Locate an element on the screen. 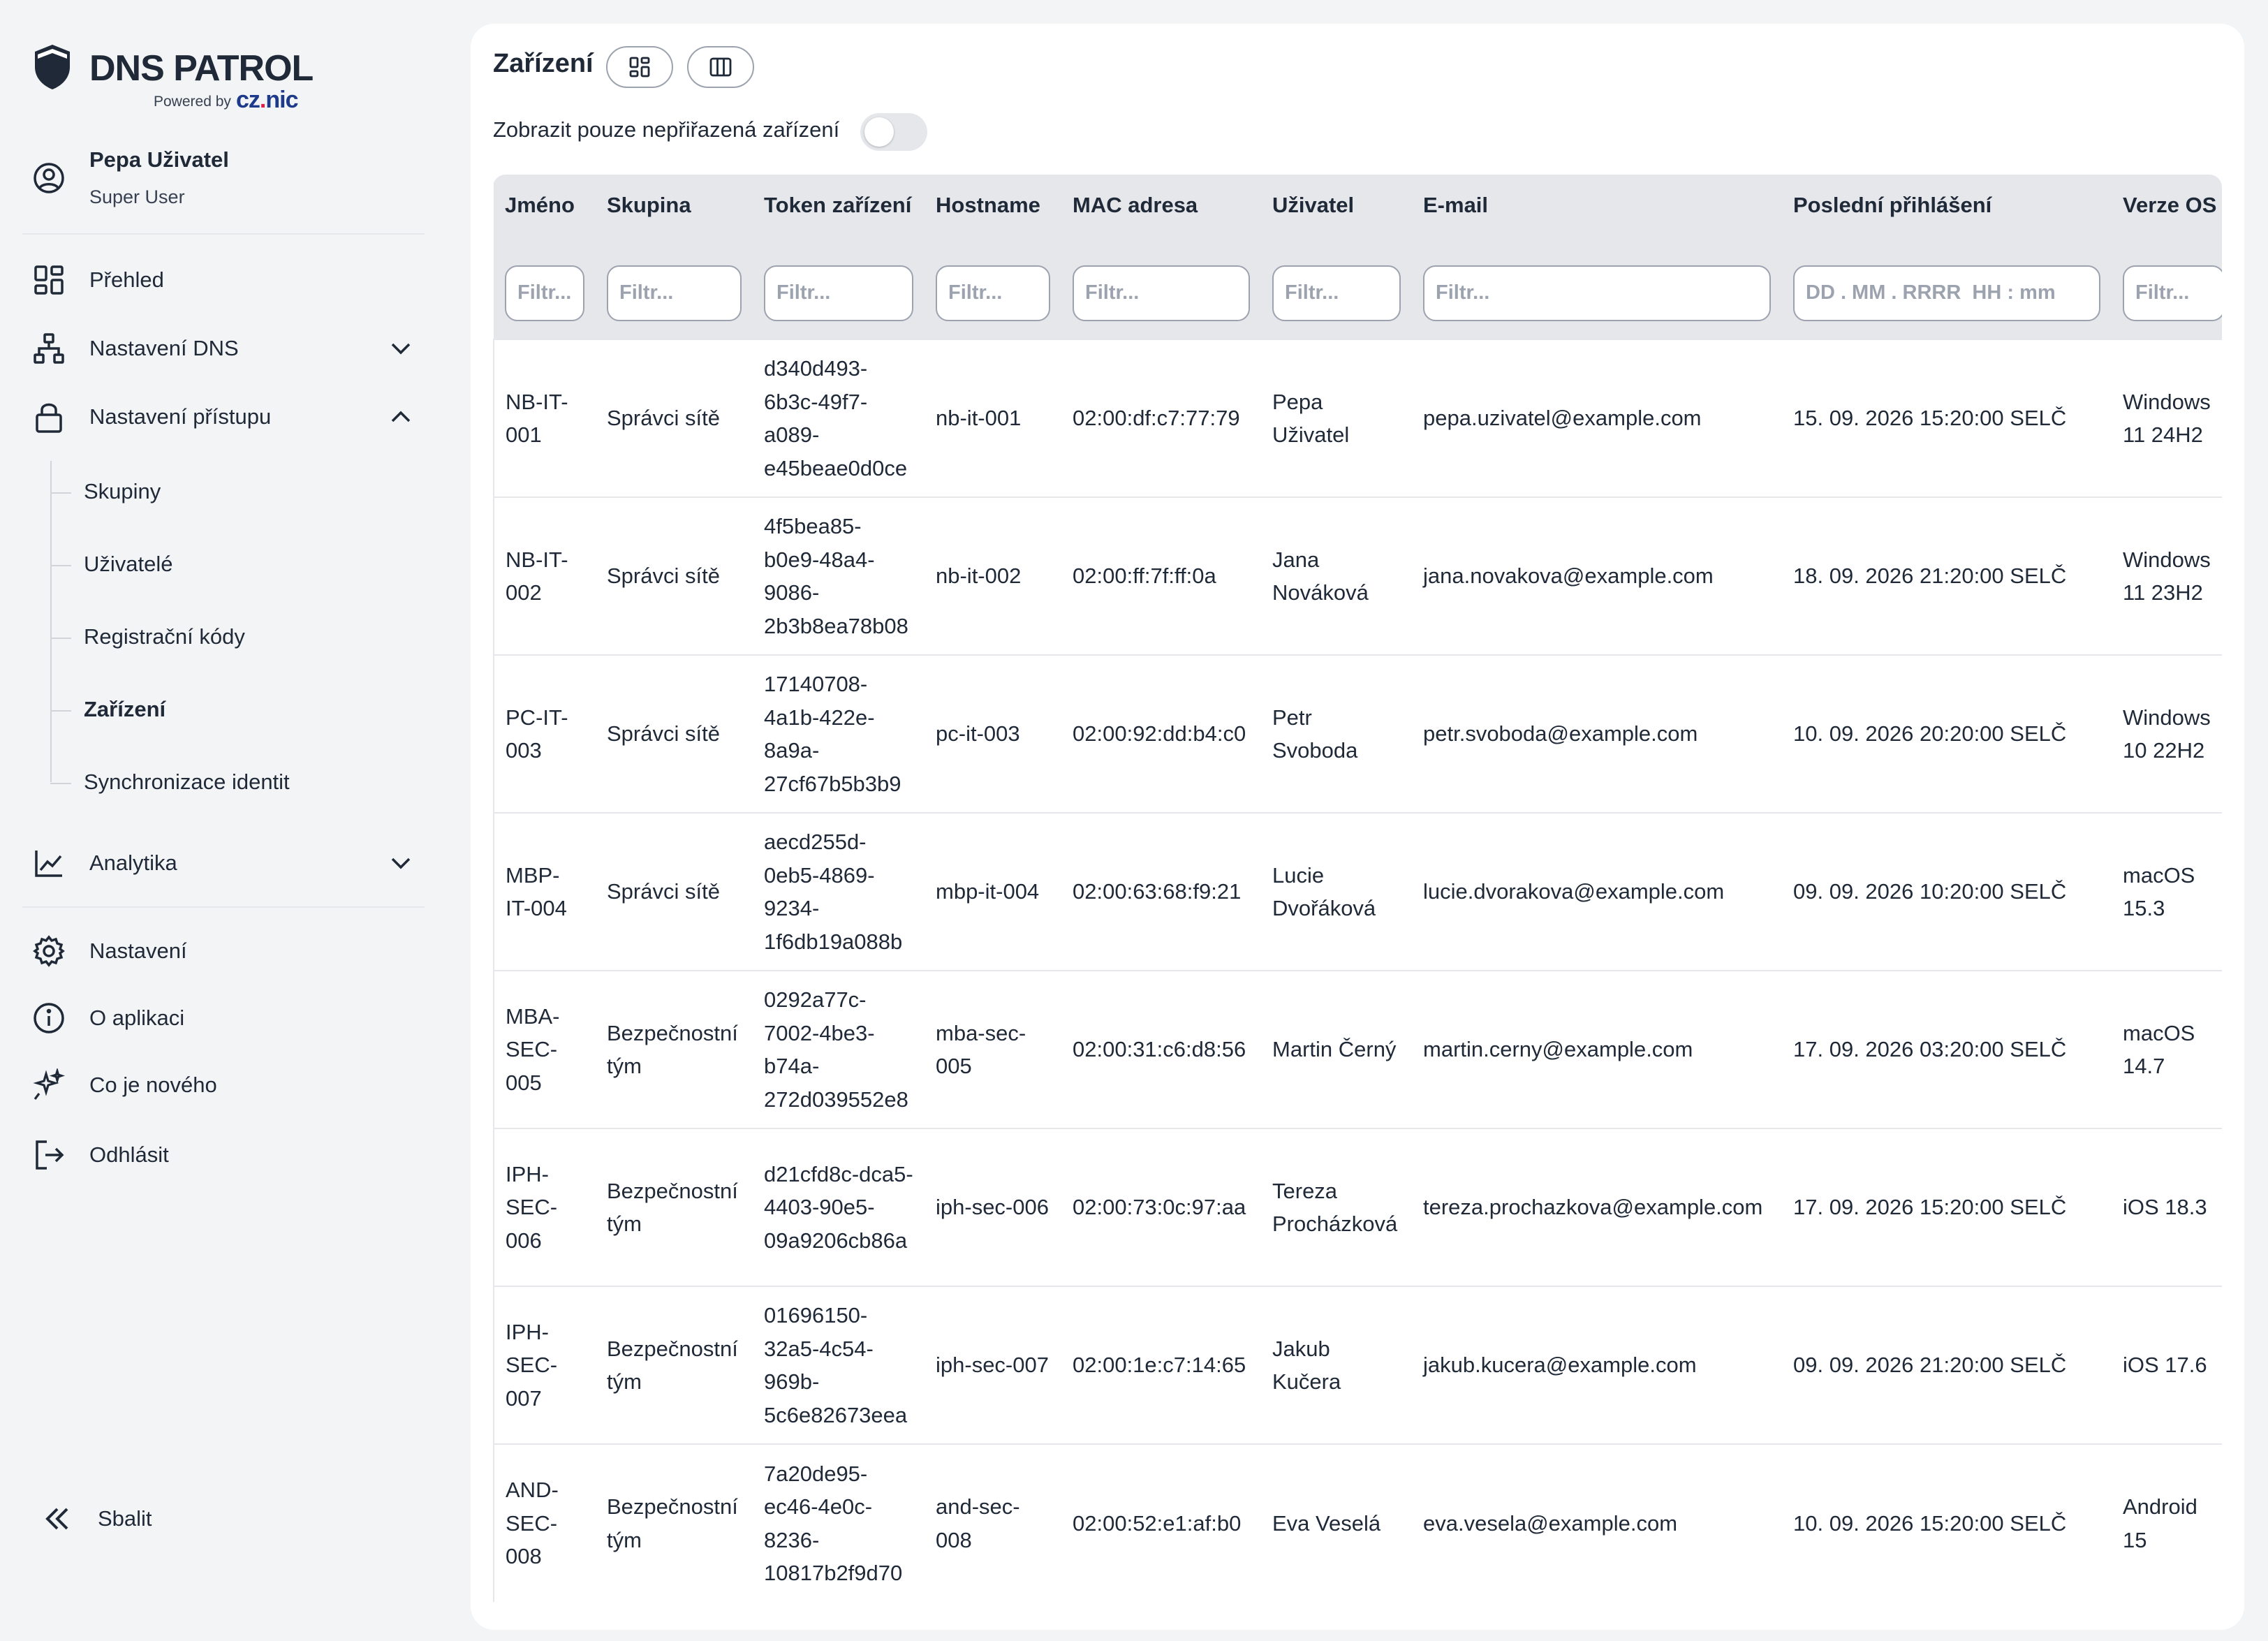 The width and height of the screenshot is (2268, 1641). sidebar-subitem-identity-sync: Synchronizace identit is located at coordinates (187, 783).